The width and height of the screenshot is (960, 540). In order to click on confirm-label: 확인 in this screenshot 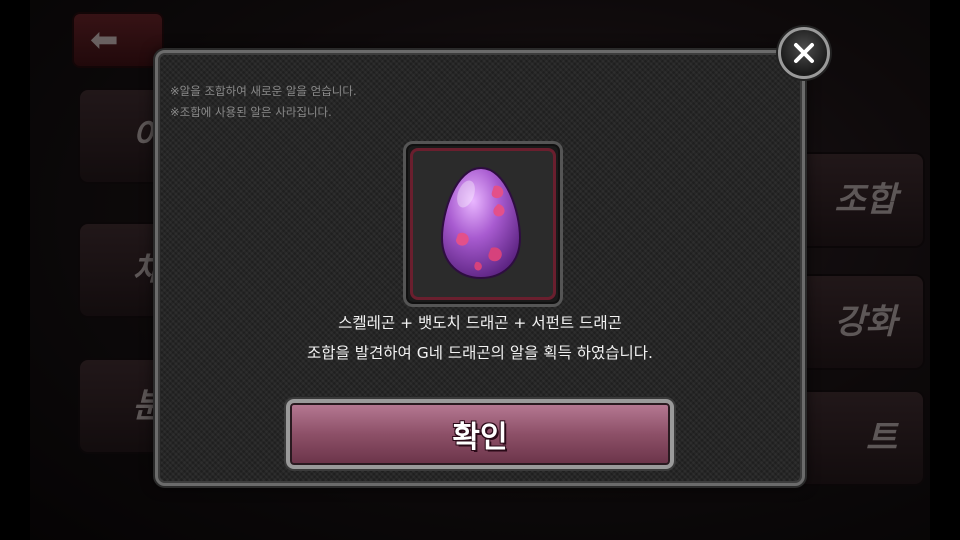, I will do `click(480, 437)`.